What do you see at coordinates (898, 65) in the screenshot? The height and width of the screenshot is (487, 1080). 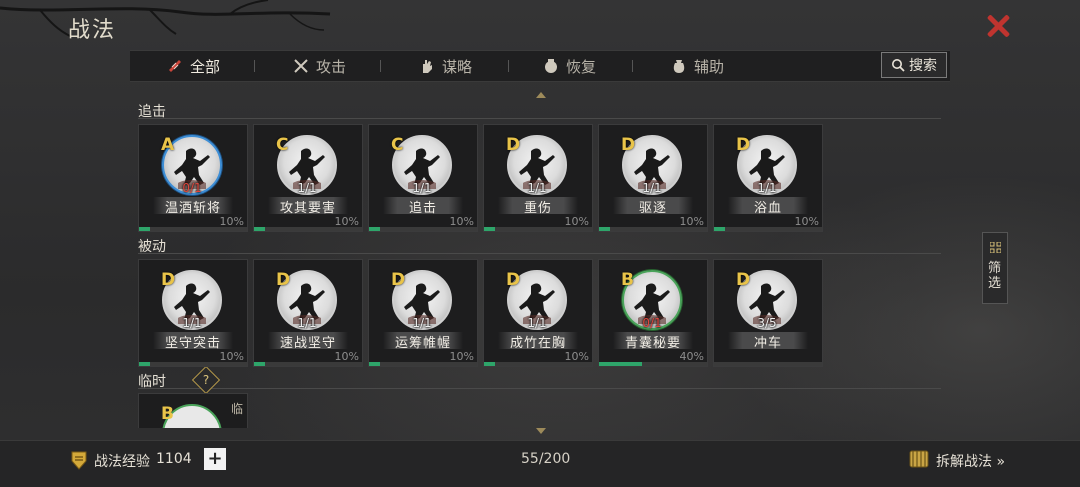 I see `search-icon` at bounding box center [898, 65].